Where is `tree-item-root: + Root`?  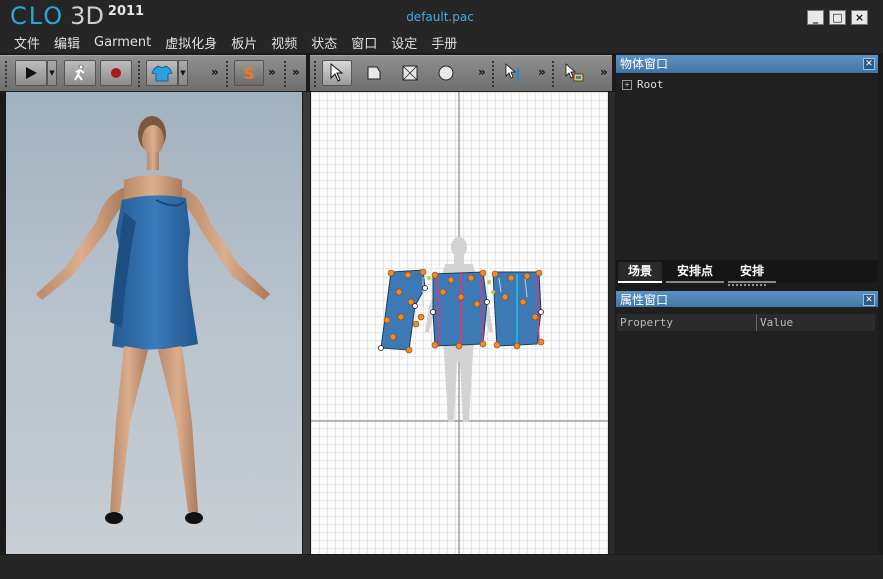
tree-item-root: + Root is located at coordinates (643, 84).